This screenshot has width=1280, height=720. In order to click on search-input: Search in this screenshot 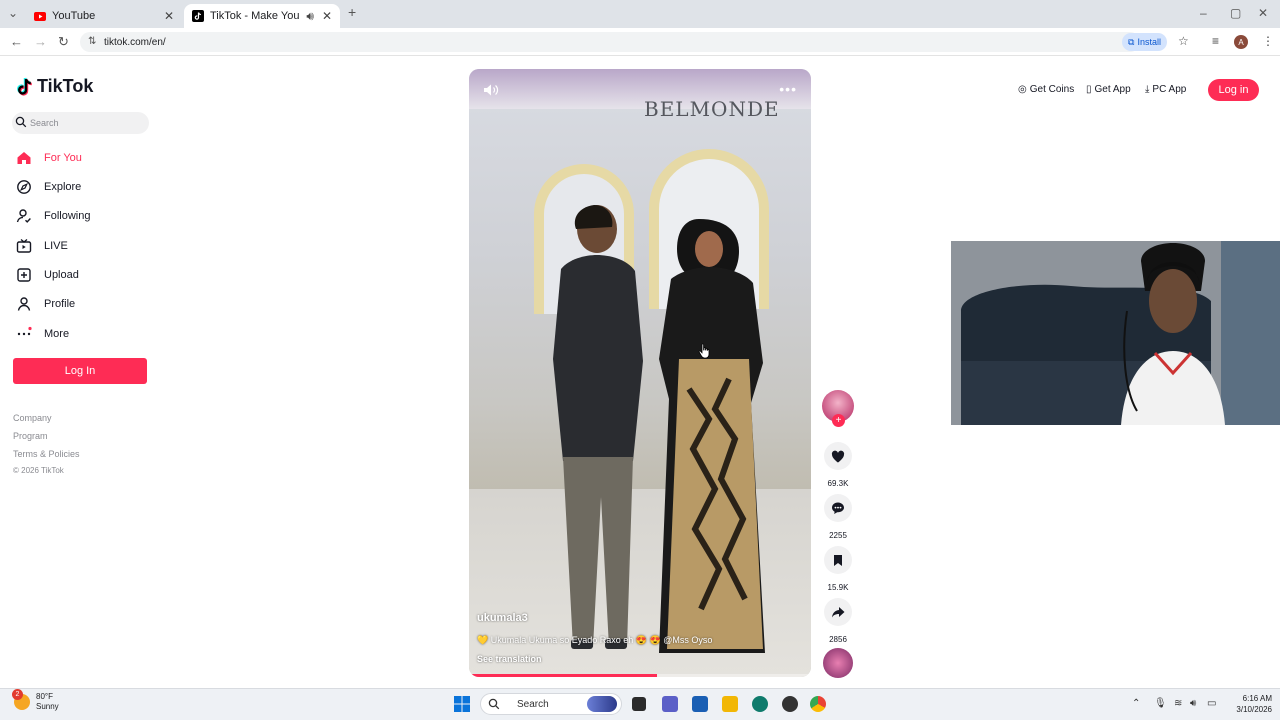, I will do `click(80, 123)`.